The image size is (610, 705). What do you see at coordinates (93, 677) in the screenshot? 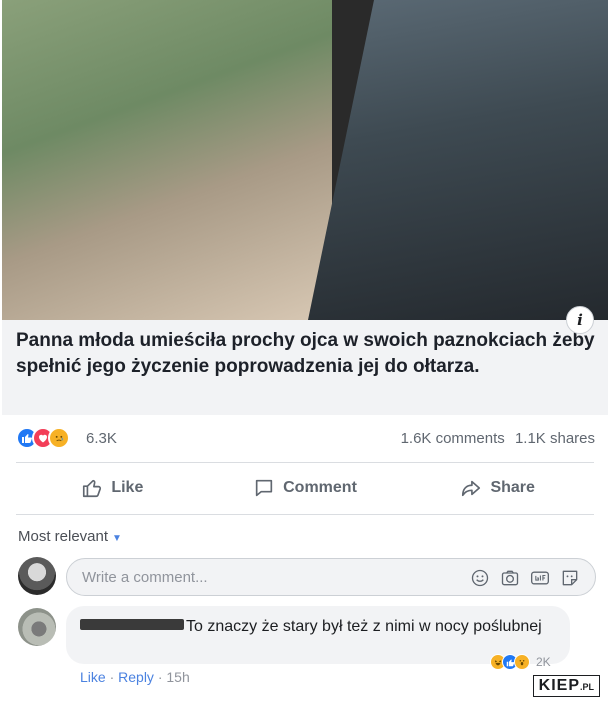
I see `comment-like-link: Like` at bounding box center [93, 677].